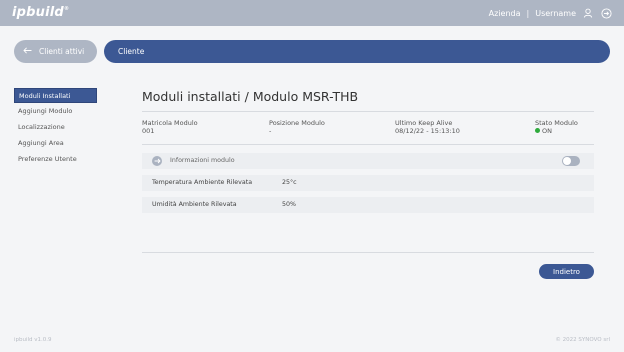  I want to click on section-label: Cliente, so click(131, 51).